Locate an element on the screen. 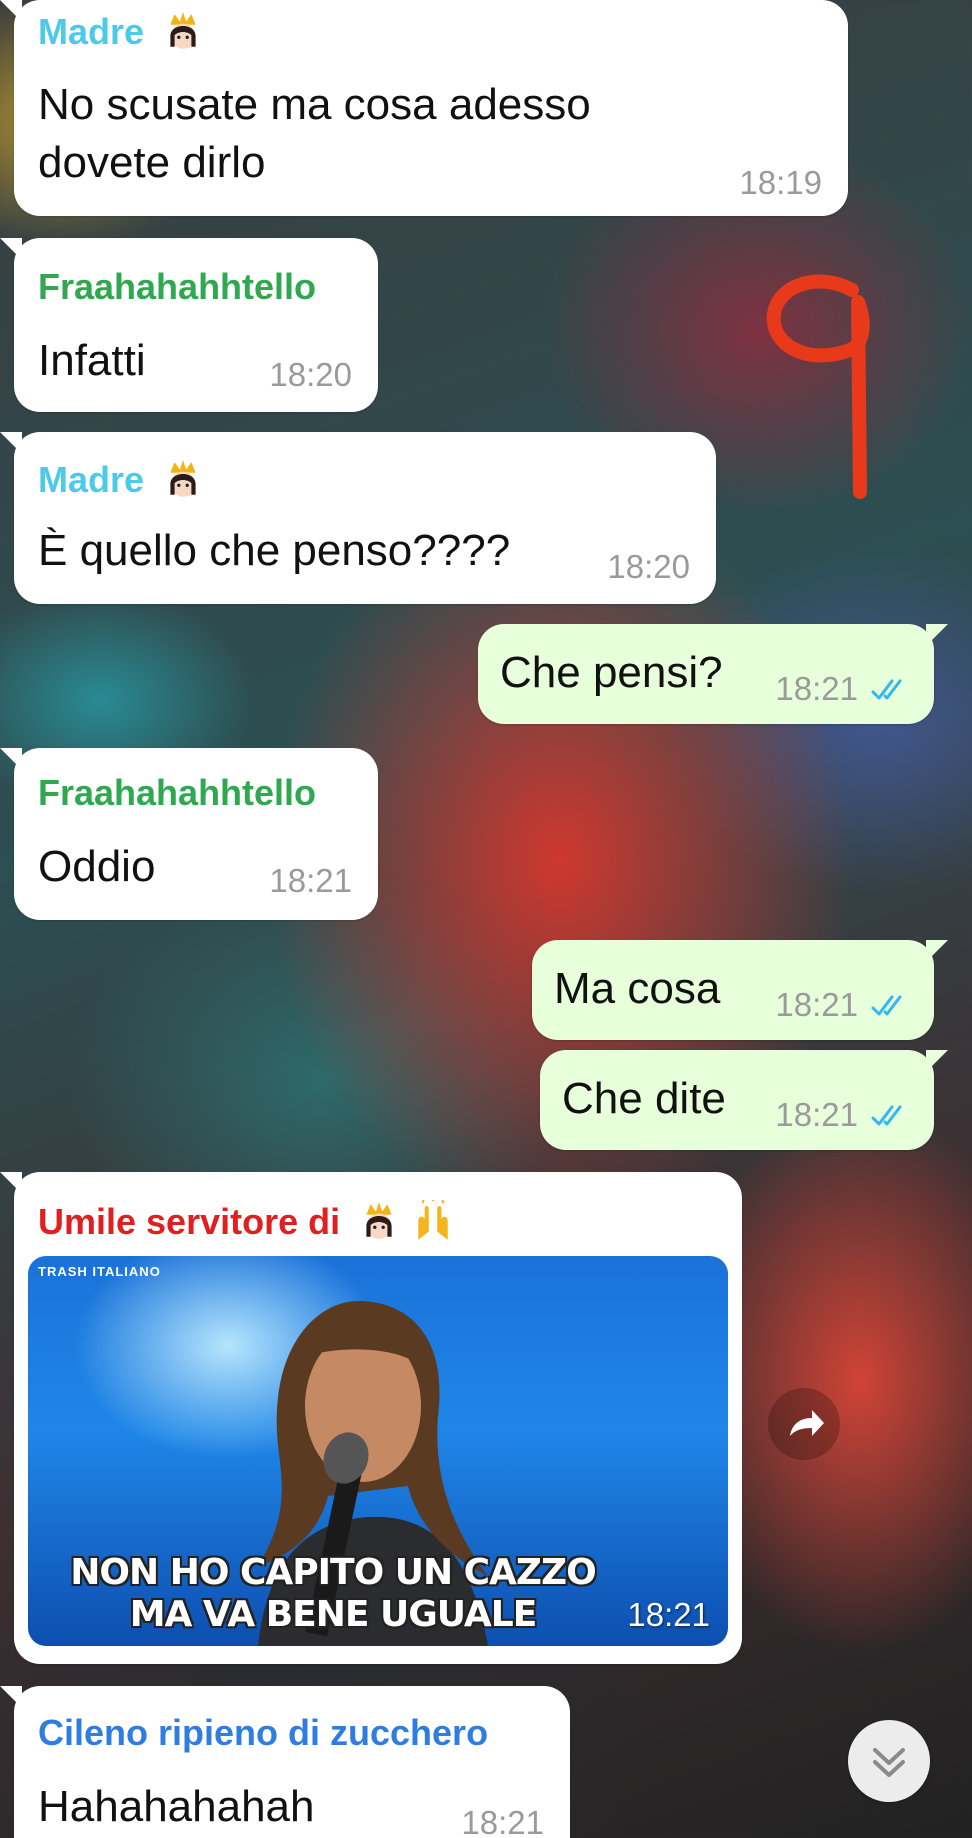 This screenshot has width=972, height=1838. gif-caption-line: MA VA BENE UGUALE is located at coordinates (333, 1614).